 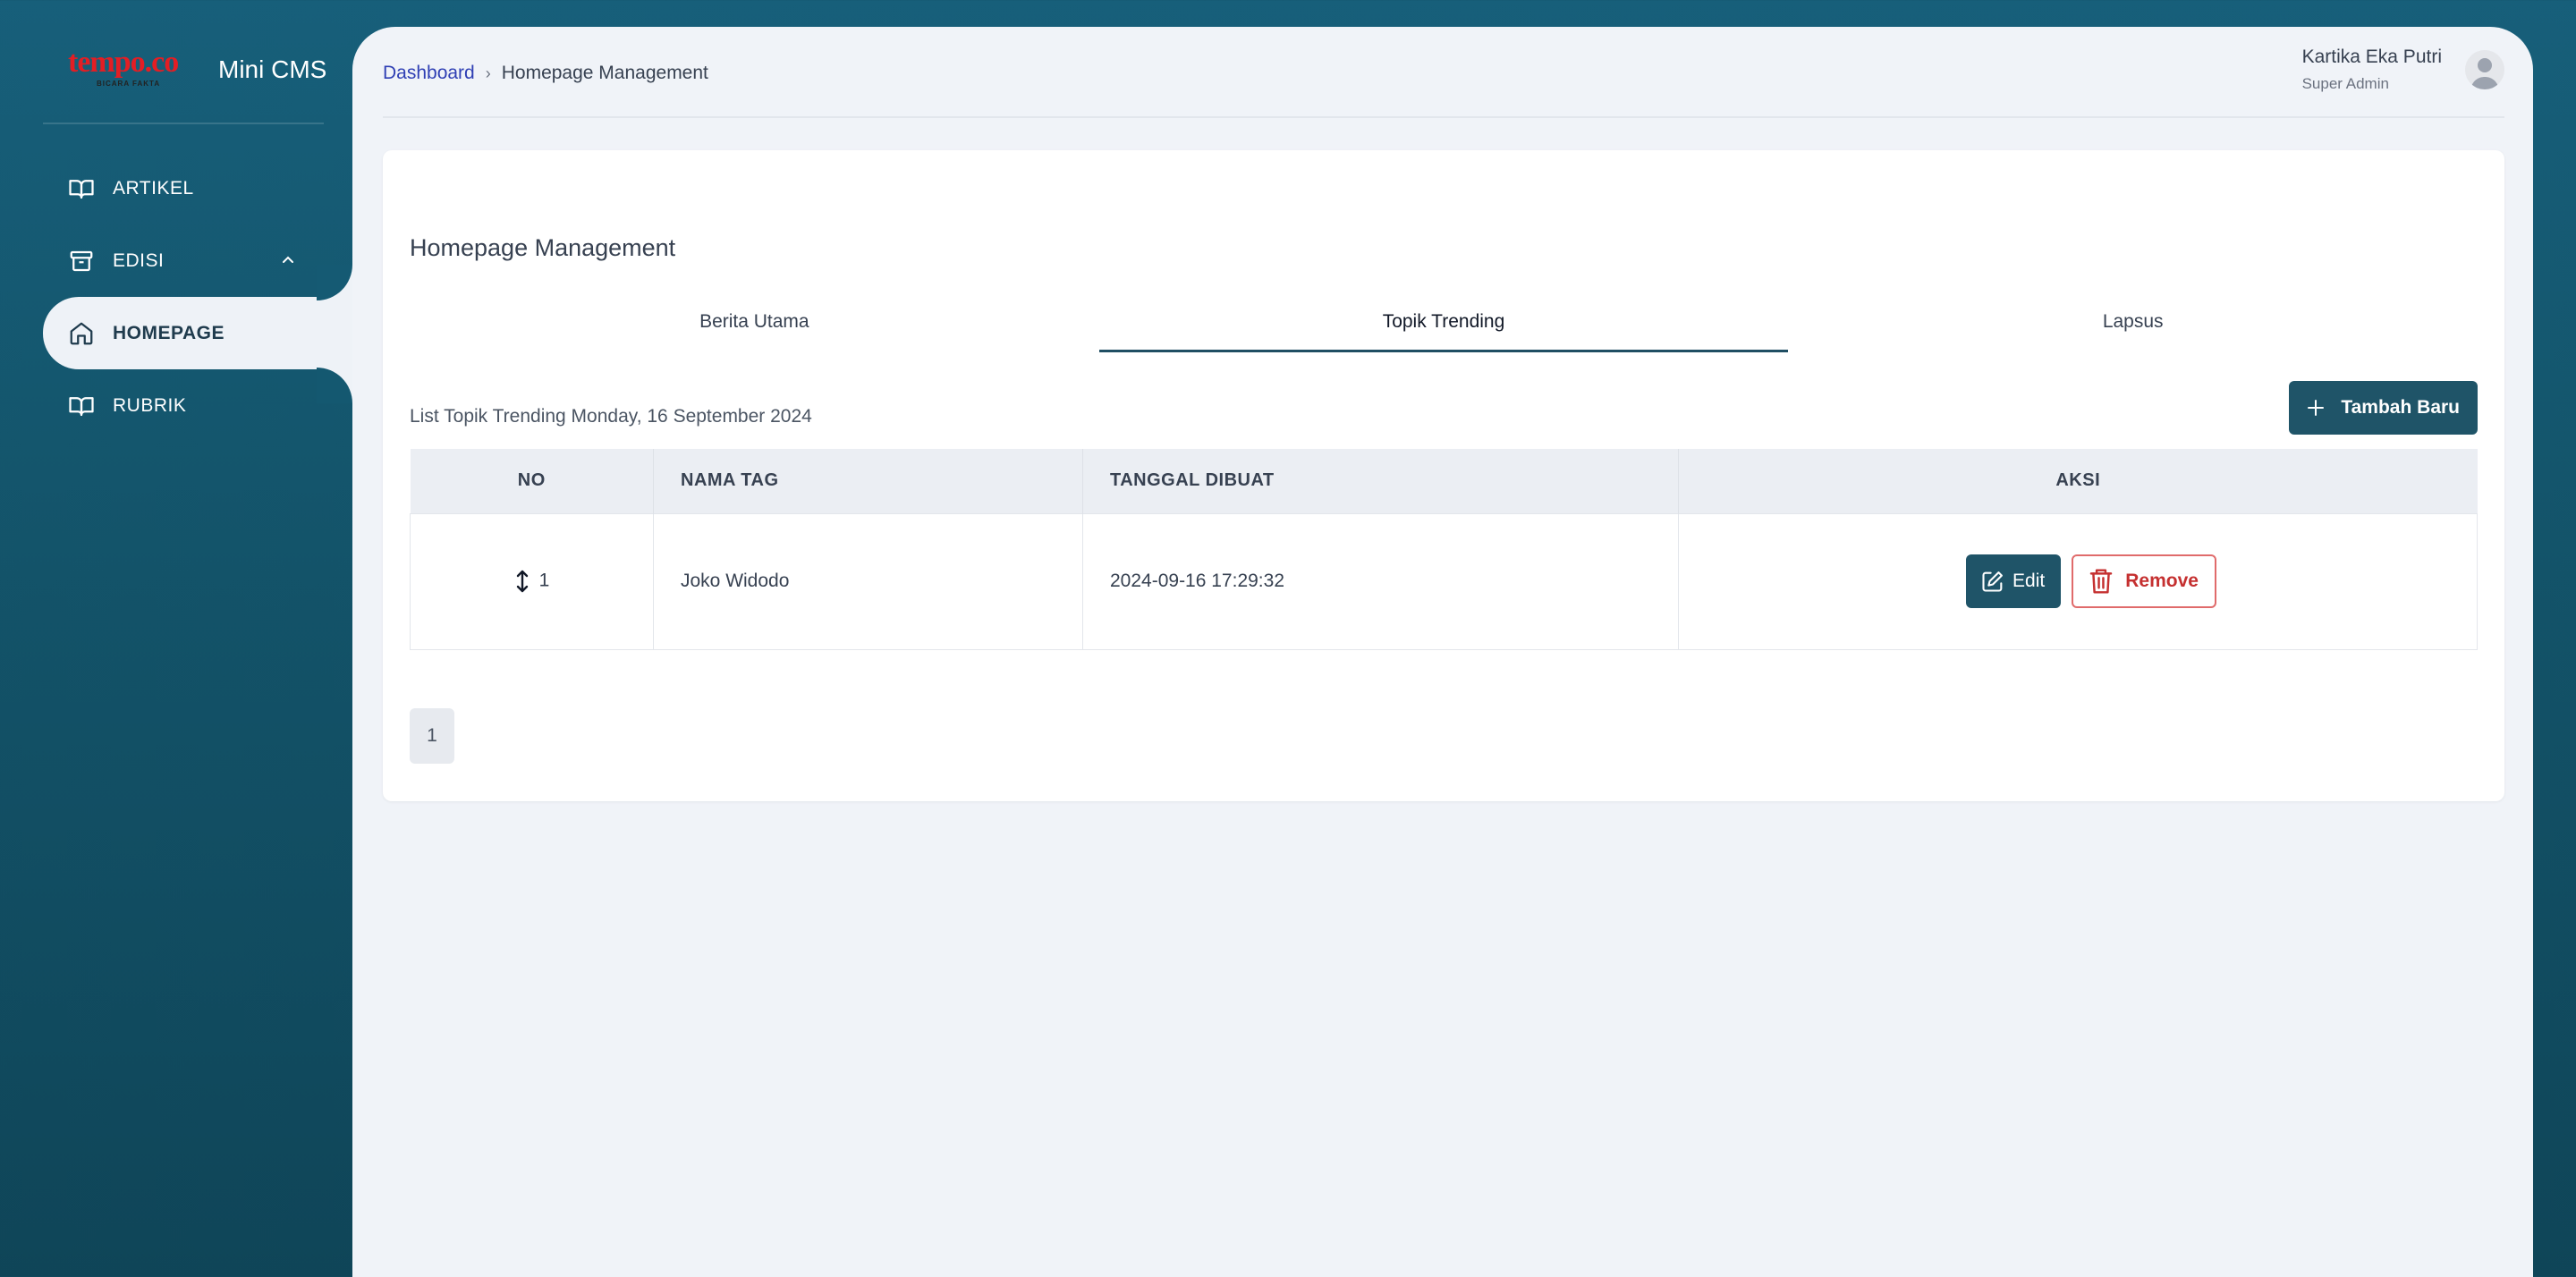 What do you see at coordinates (1380, 581) in the screenshot?
I see `cell-tanggal: 2024-09-16 17:29:32` at bounding box center [1380, 581].